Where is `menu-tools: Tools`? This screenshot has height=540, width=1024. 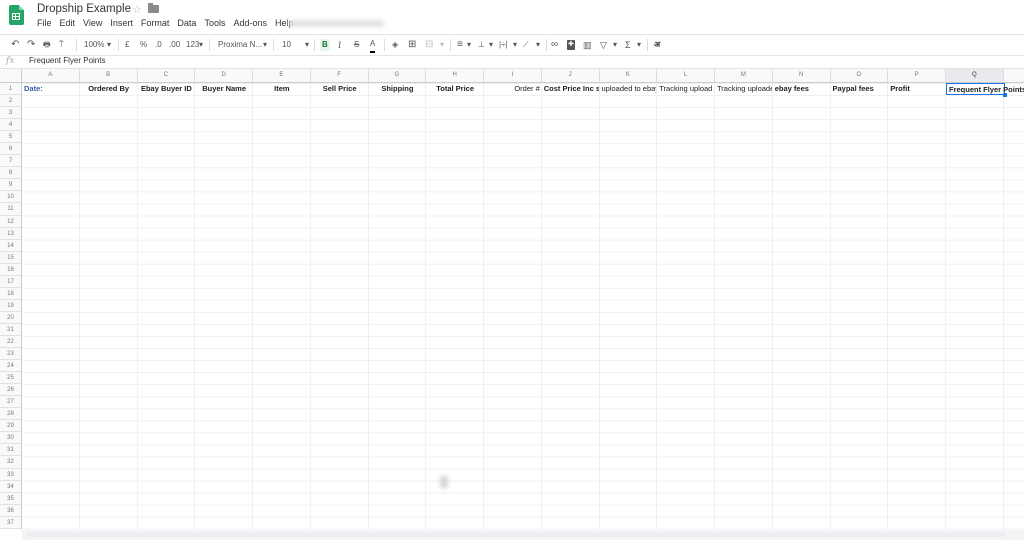
menu-tools: Tools is located at coordinates (214, 23).